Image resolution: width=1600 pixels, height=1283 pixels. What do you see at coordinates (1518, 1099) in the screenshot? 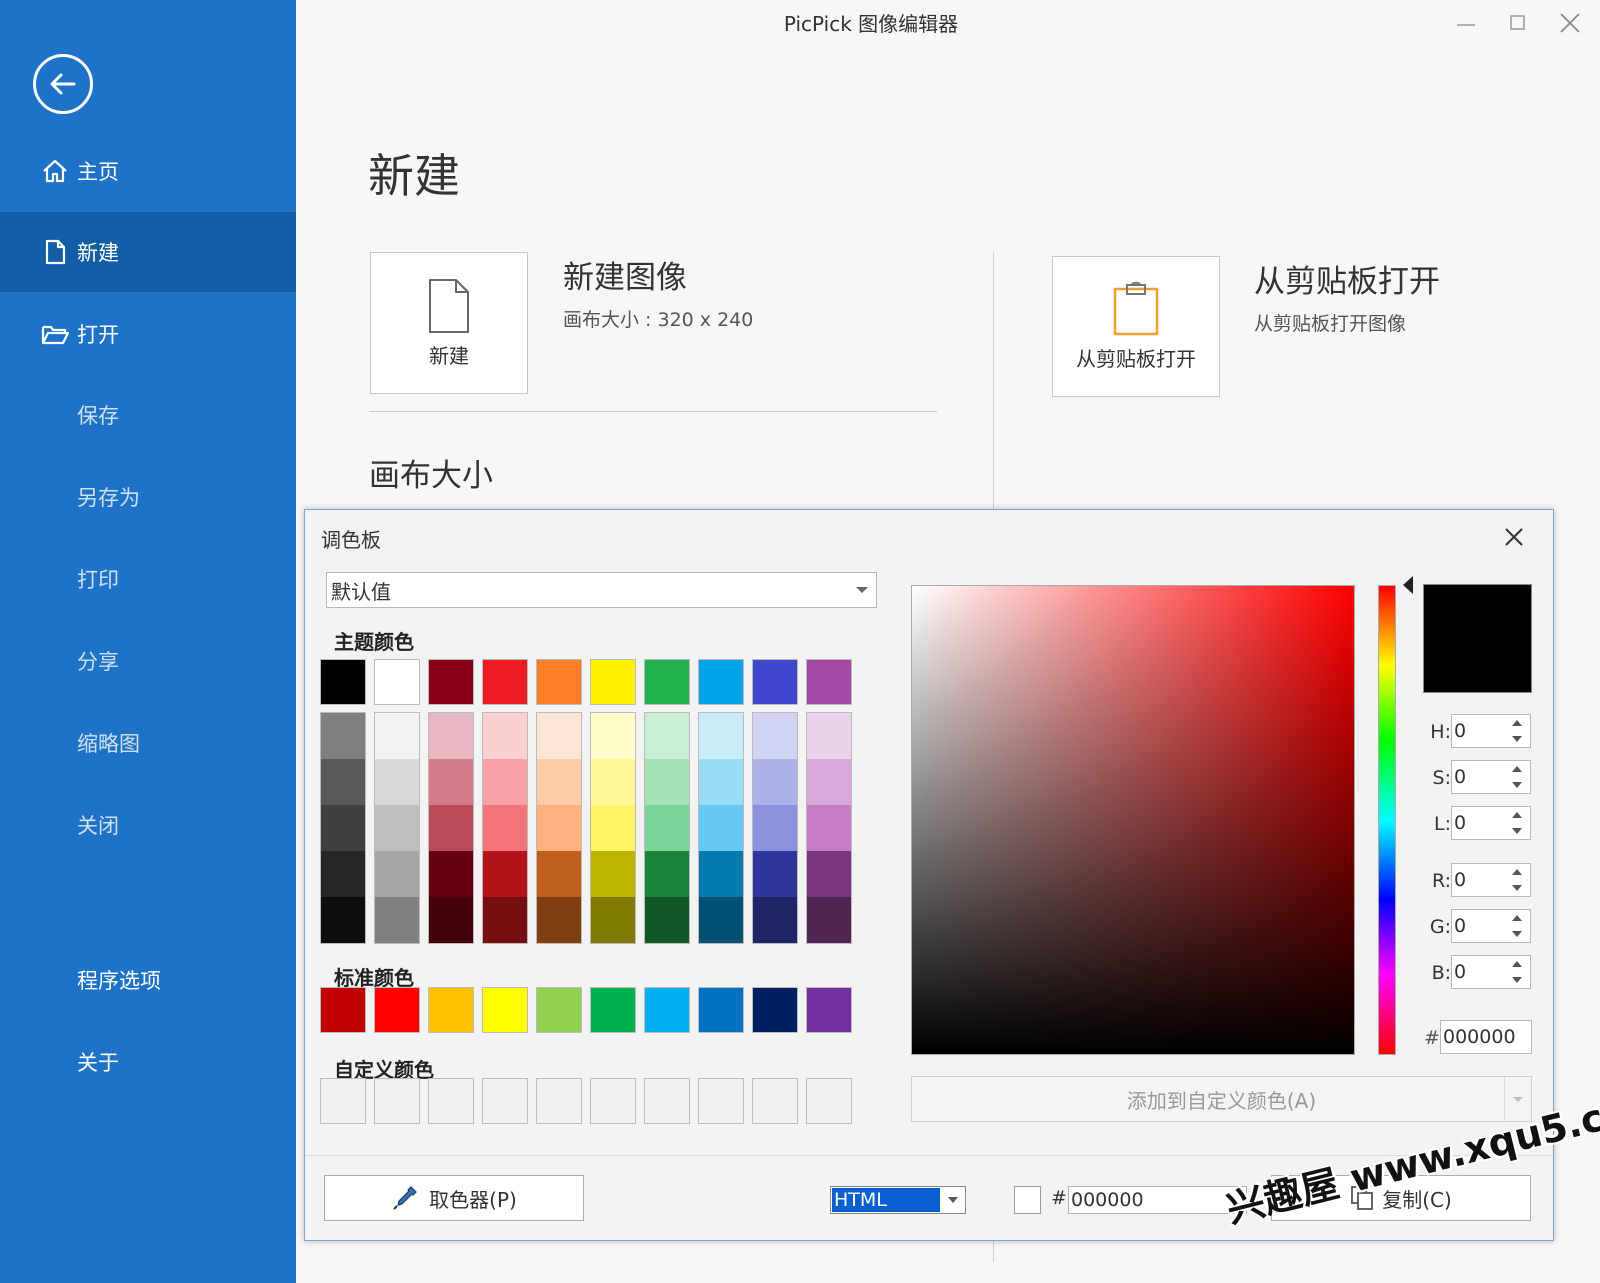
I see `chevron-down-icon` at bounding box center [1518, 1099].